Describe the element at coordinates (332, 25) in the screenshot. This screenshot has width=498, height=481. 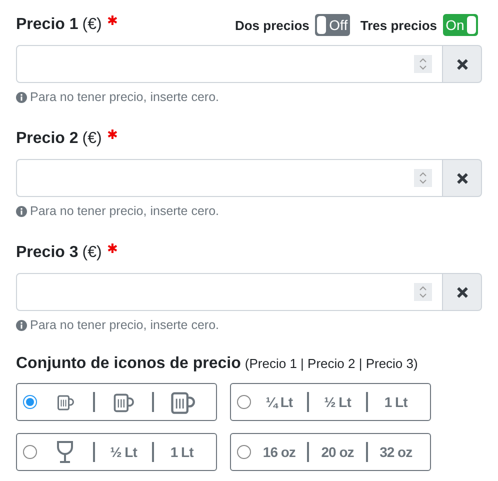
I see `toggle-switch: Off` at that location.